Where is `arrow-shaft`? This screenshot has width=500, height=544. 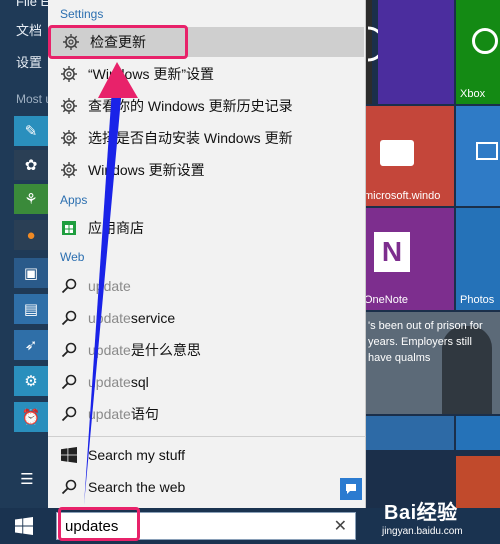
arrow-shaft is located at coordinates (103, 296).